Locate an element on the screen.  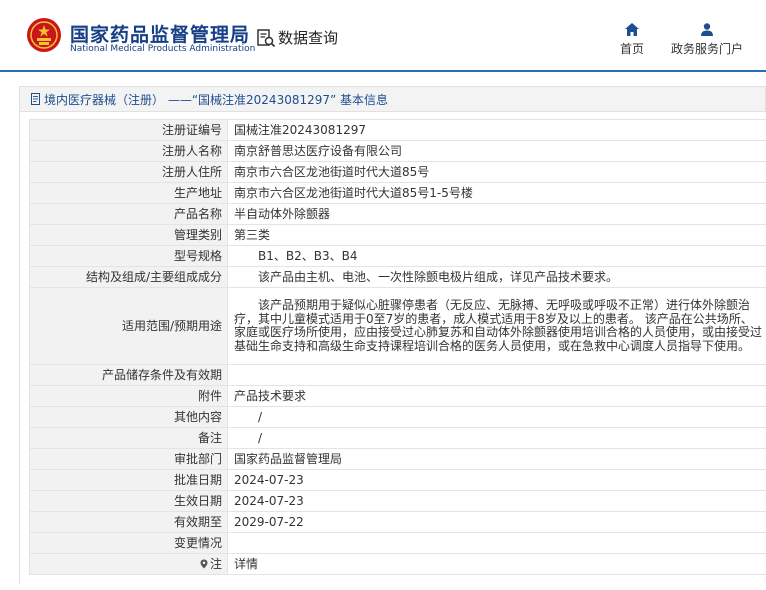
note-label: 注 is located at coordinates (210, 564).